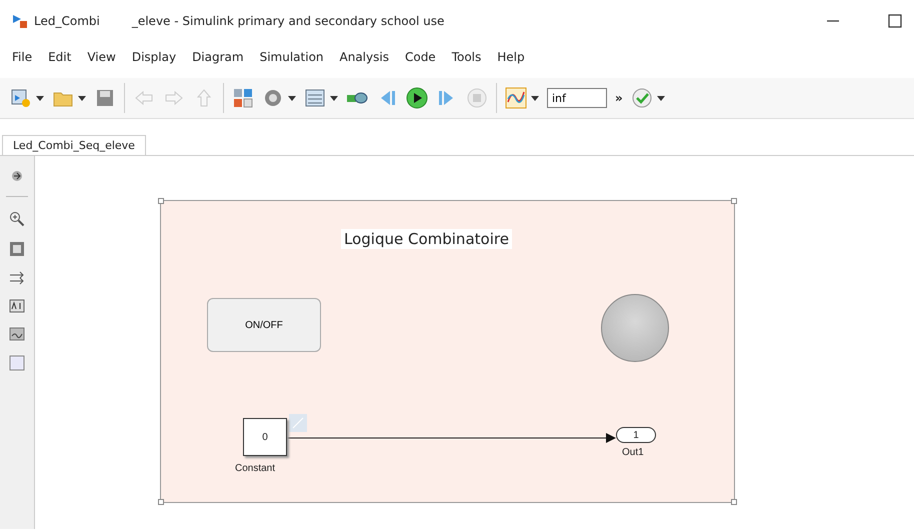  I want to click on menu-item: Diagram, so click(218, 57).